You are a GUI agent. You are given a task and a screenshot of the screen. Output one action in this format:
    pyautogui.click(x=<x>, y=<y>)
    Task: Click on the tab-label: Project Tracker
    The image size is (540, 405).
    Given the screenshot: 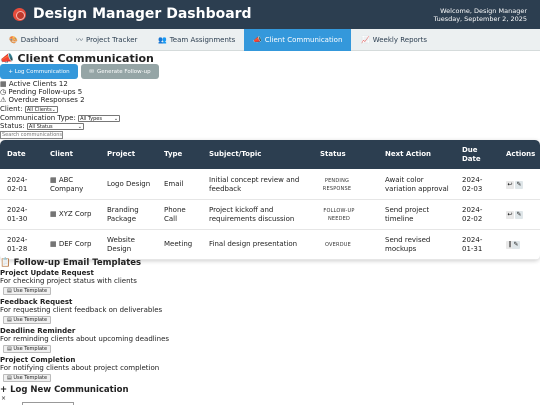 What is the action you would take?
    pyautogui.click(x=112, y=40)
    